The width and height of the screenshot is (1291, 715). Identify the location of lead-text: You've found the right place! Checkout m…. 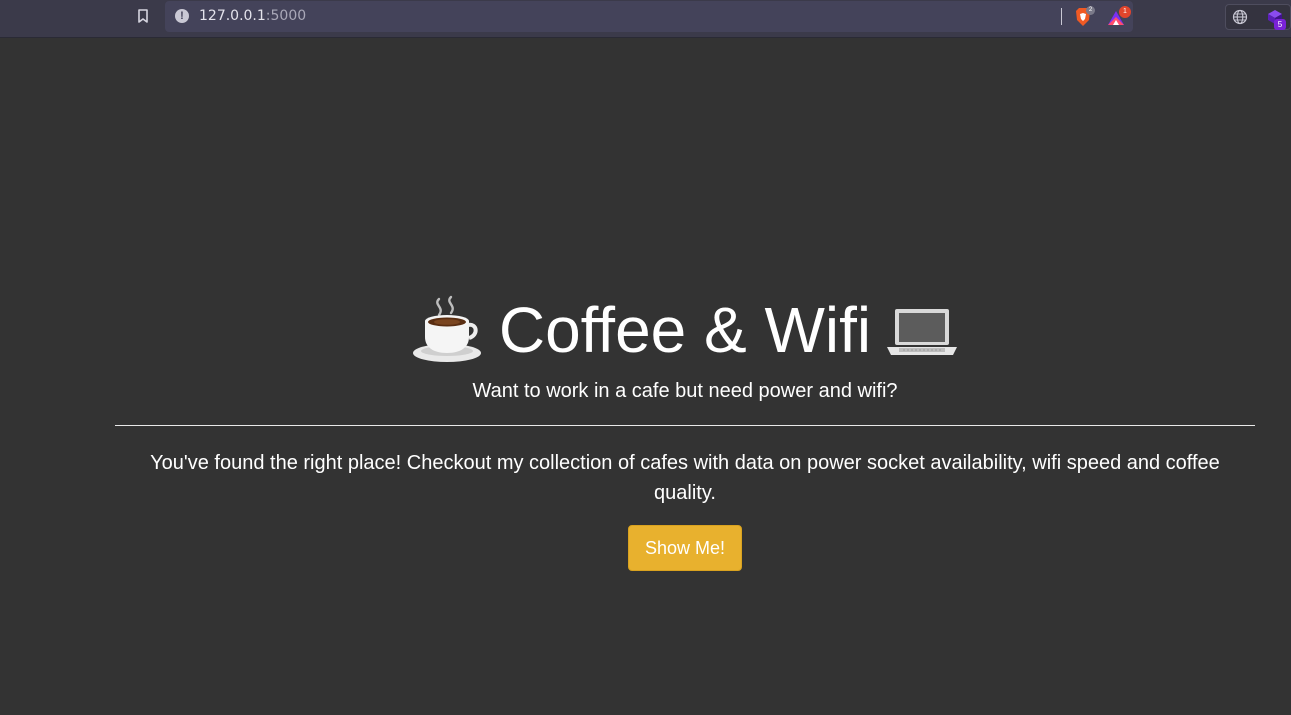
(685, 478).